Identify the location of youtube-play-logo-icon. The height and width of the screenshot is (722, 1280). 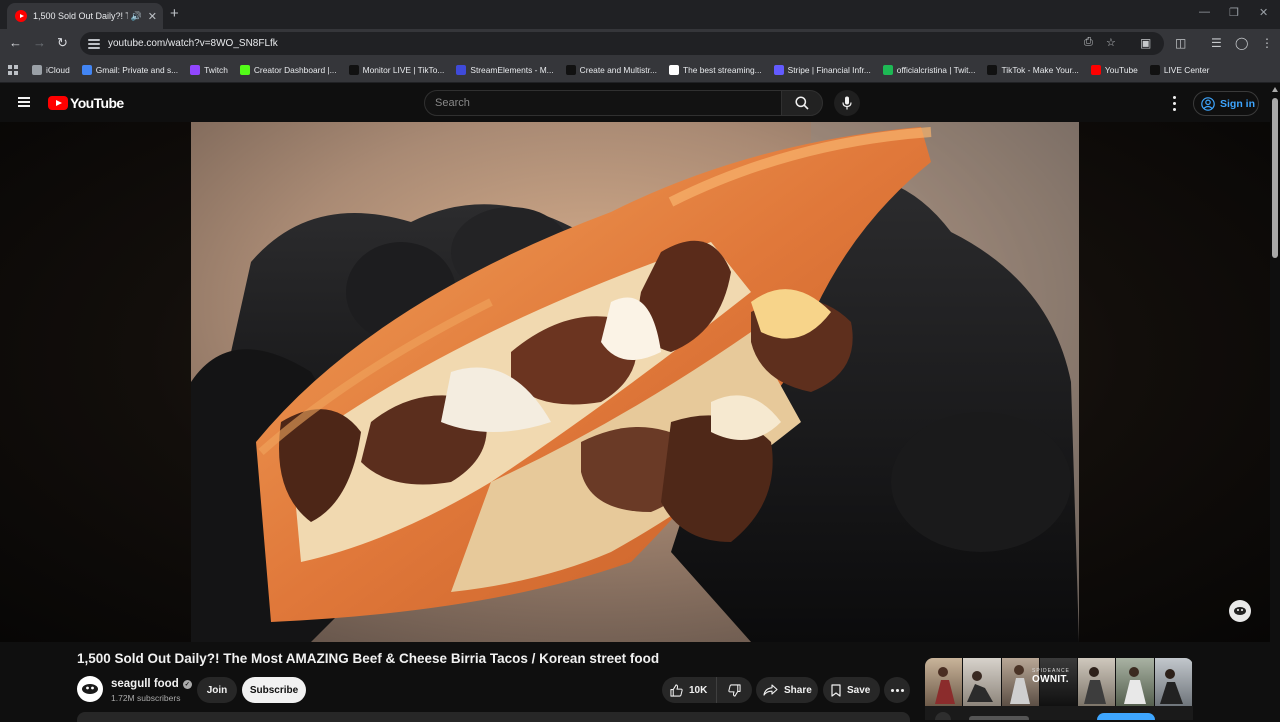
(58, 103).